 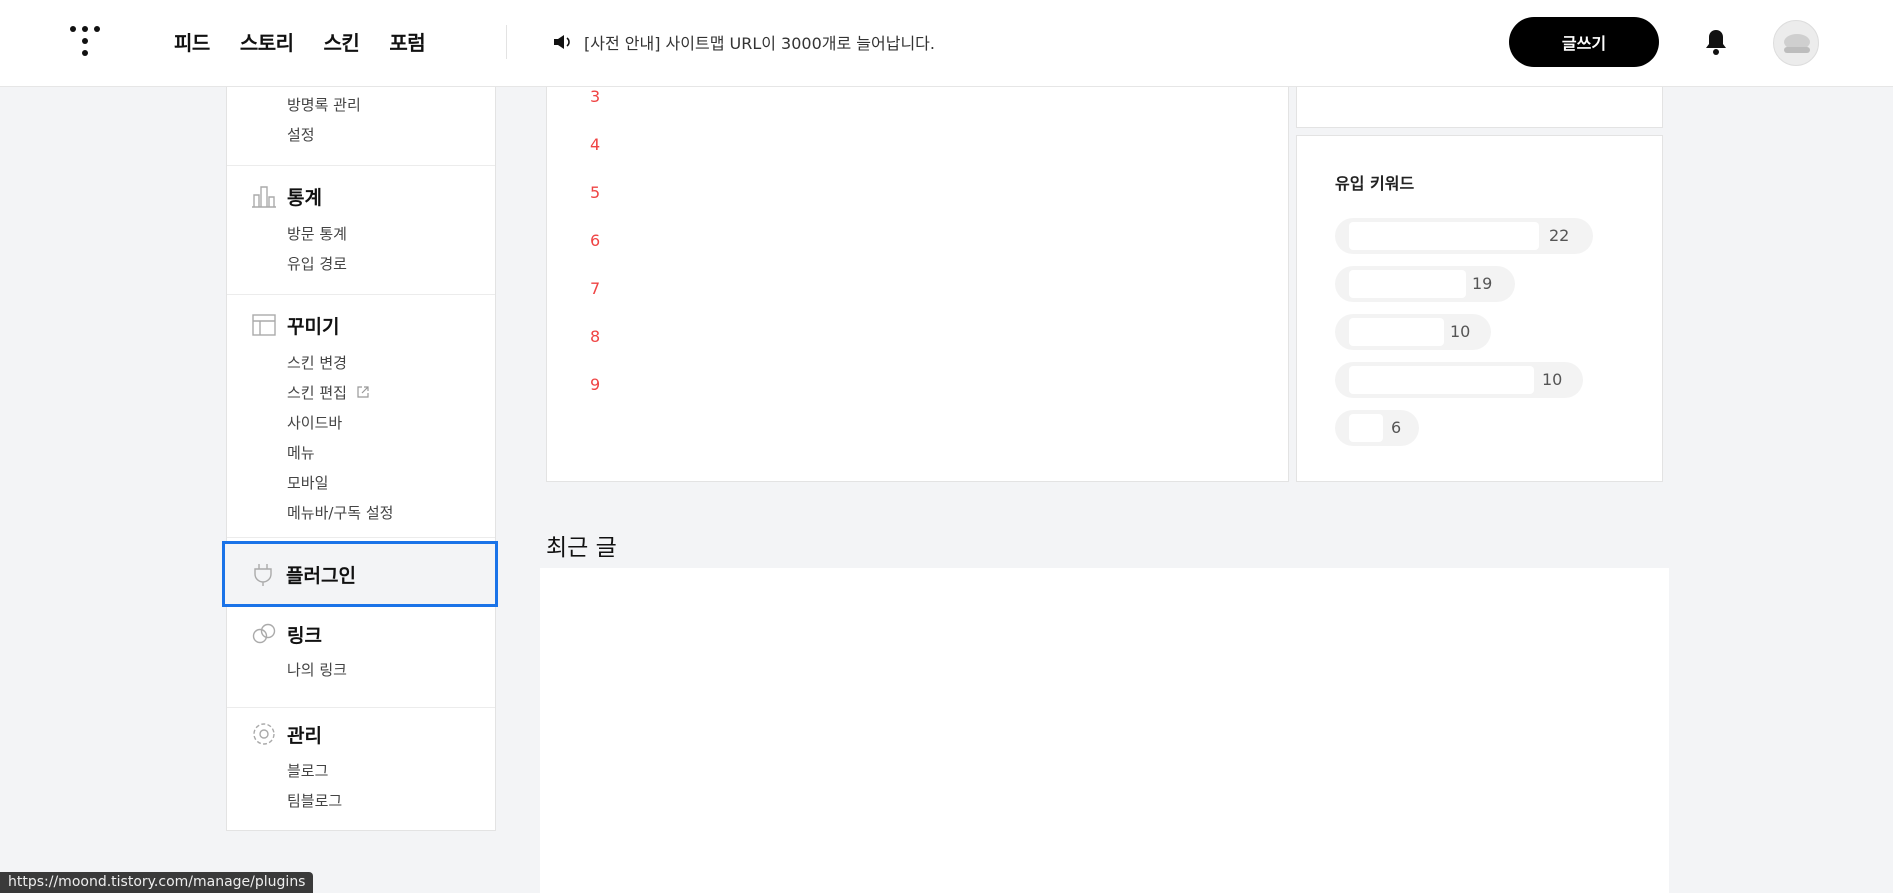 What do you see at coordinates (267, 41) in the screenshot?
I see `nav-story: 스토리` at bounding box center [267, 41].